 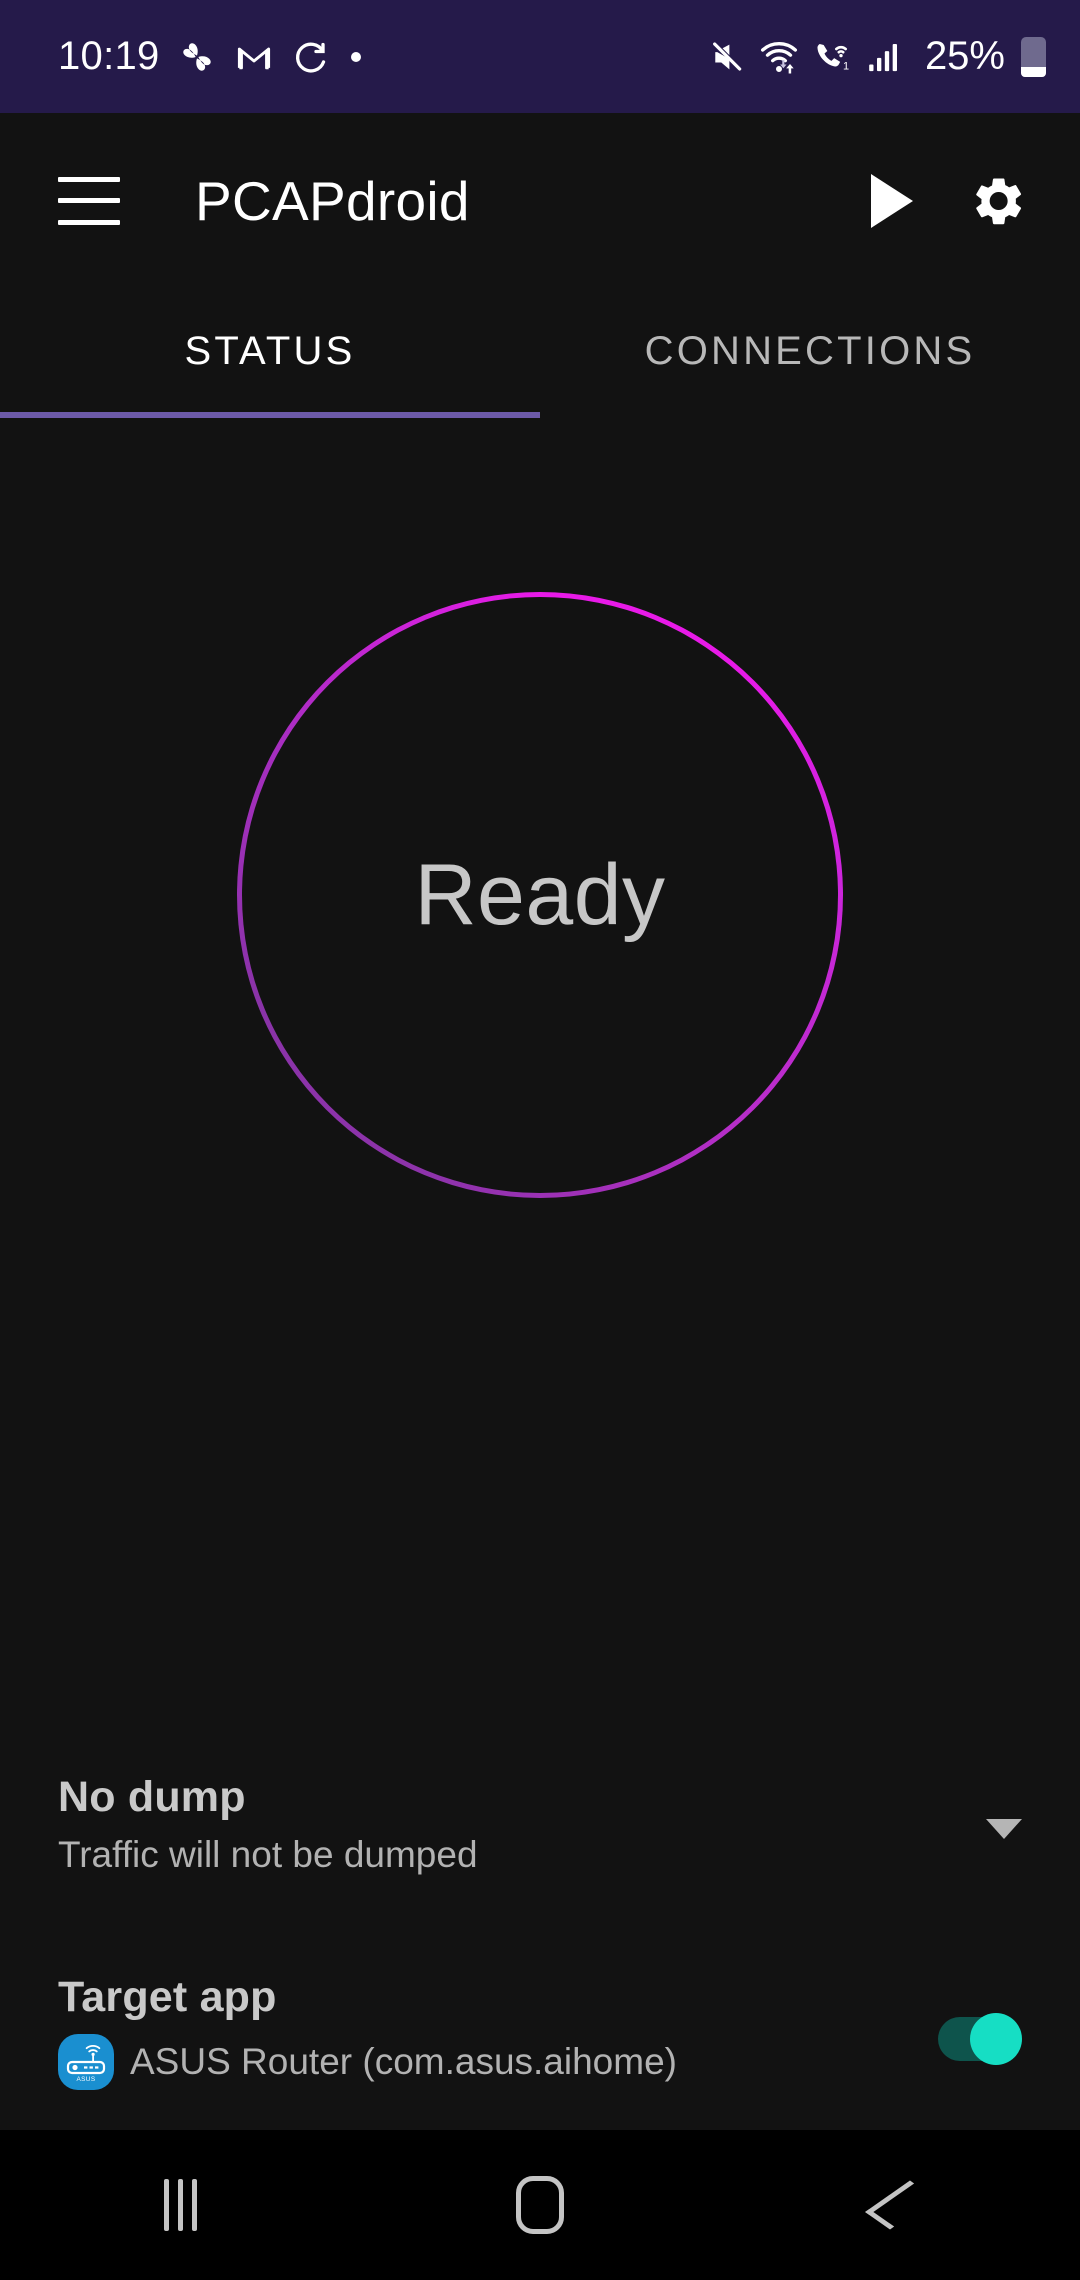 I want to click on status-bar-left: 10:19, so click(x=211, y=56).